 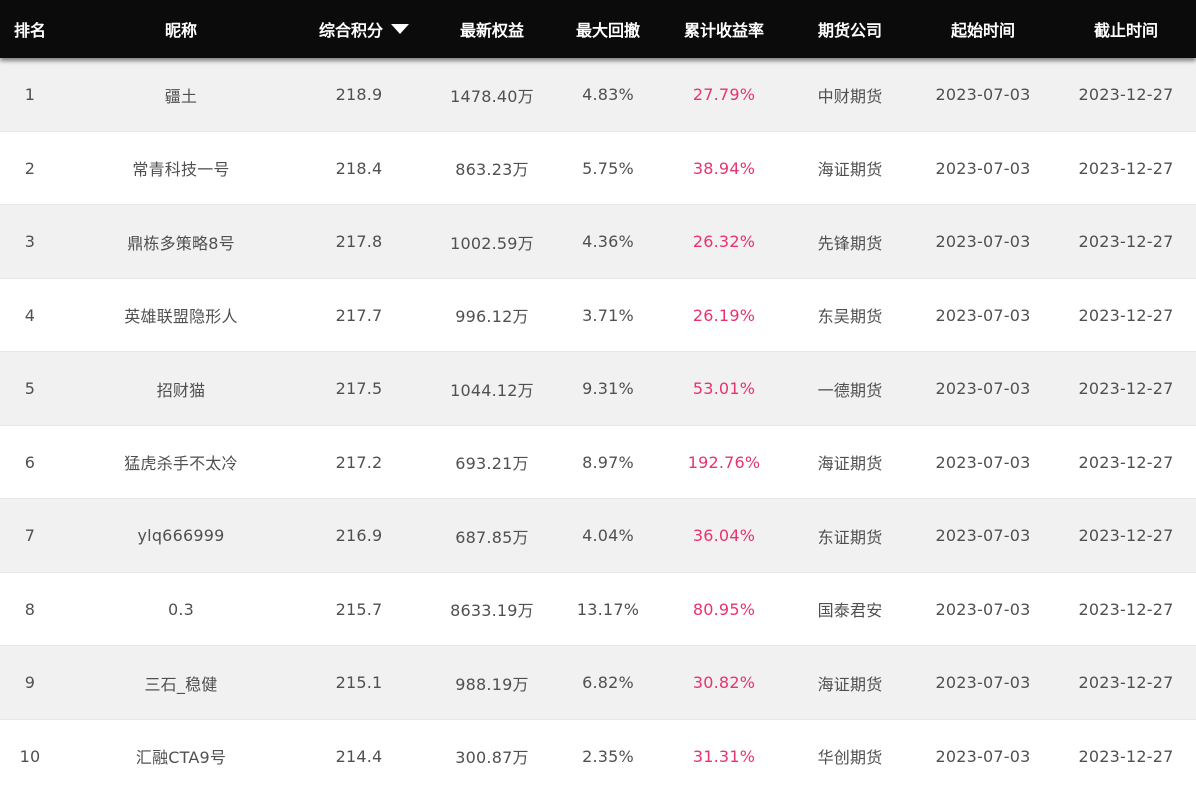 What do you see at coordinates (359, 462) in the screenshot?
I see `score-cell: 217.2` at bounding box center [359, 462].